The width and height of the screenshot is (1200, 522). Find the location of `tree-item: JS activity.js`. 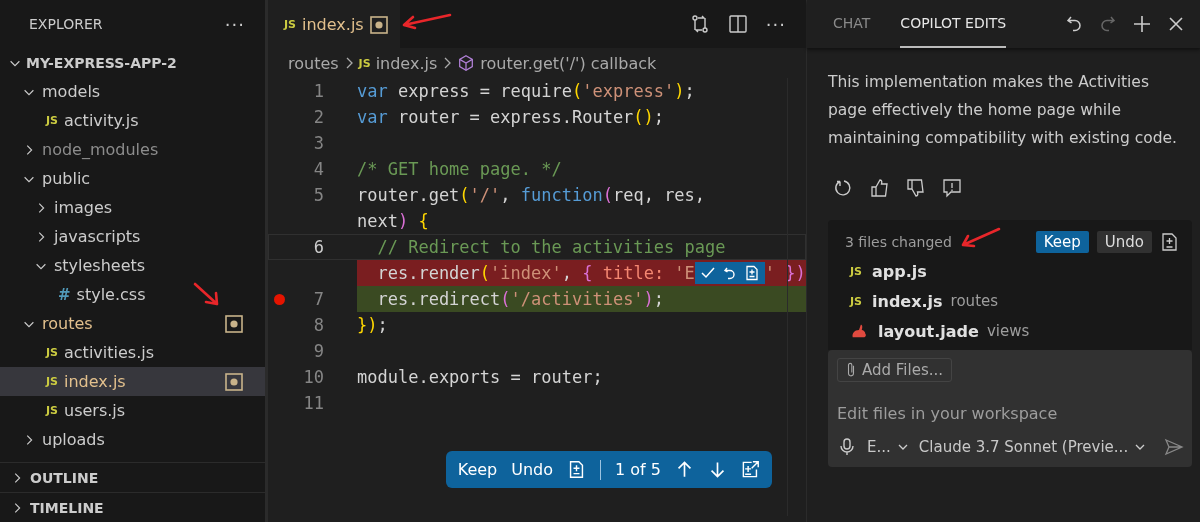

tree-item: JS activity.js is located at coordinates (132, 120).